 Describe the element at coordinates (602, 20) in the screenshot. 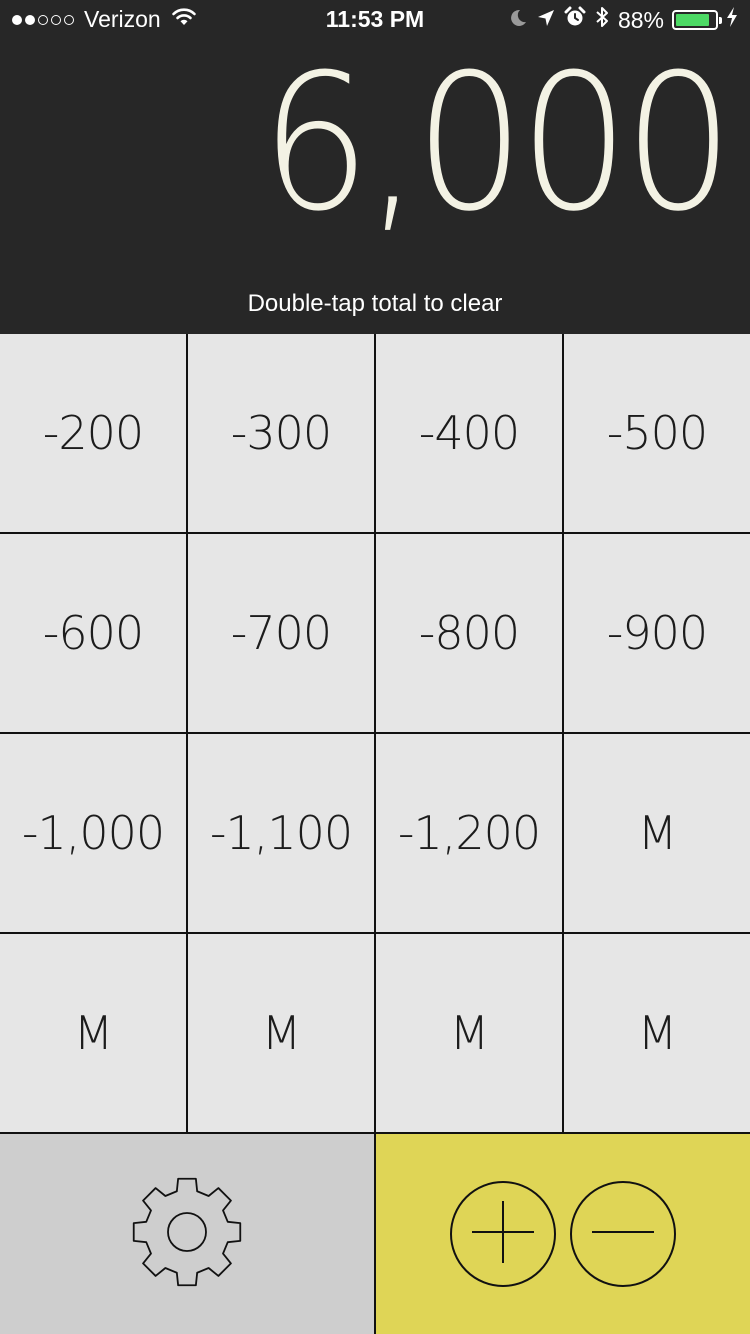

I see `bluetooth-icon` at that location.